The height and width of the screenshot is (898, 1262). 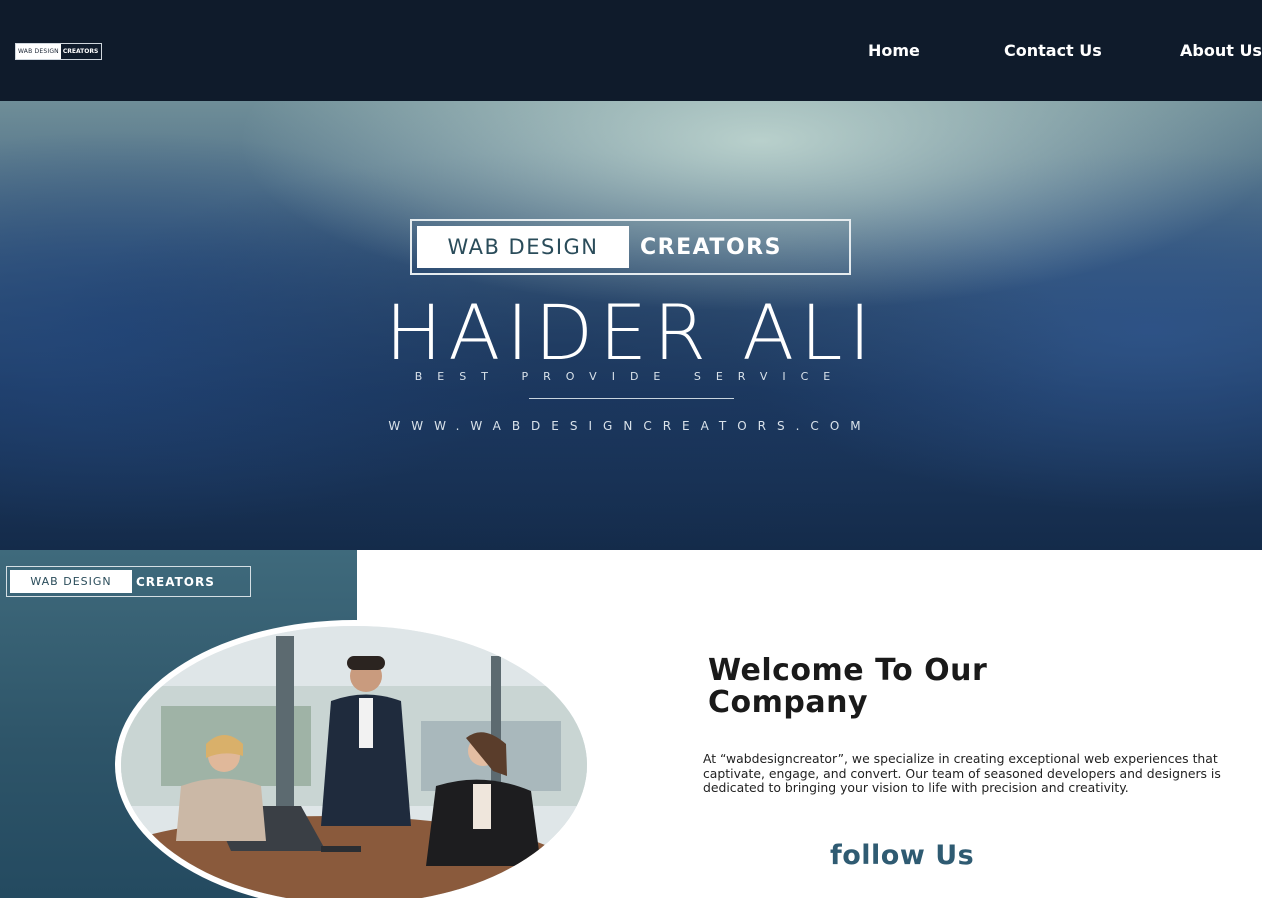 I want to click on hero-logo-part1: WAB DESIGN, so click(x=523, y=247).